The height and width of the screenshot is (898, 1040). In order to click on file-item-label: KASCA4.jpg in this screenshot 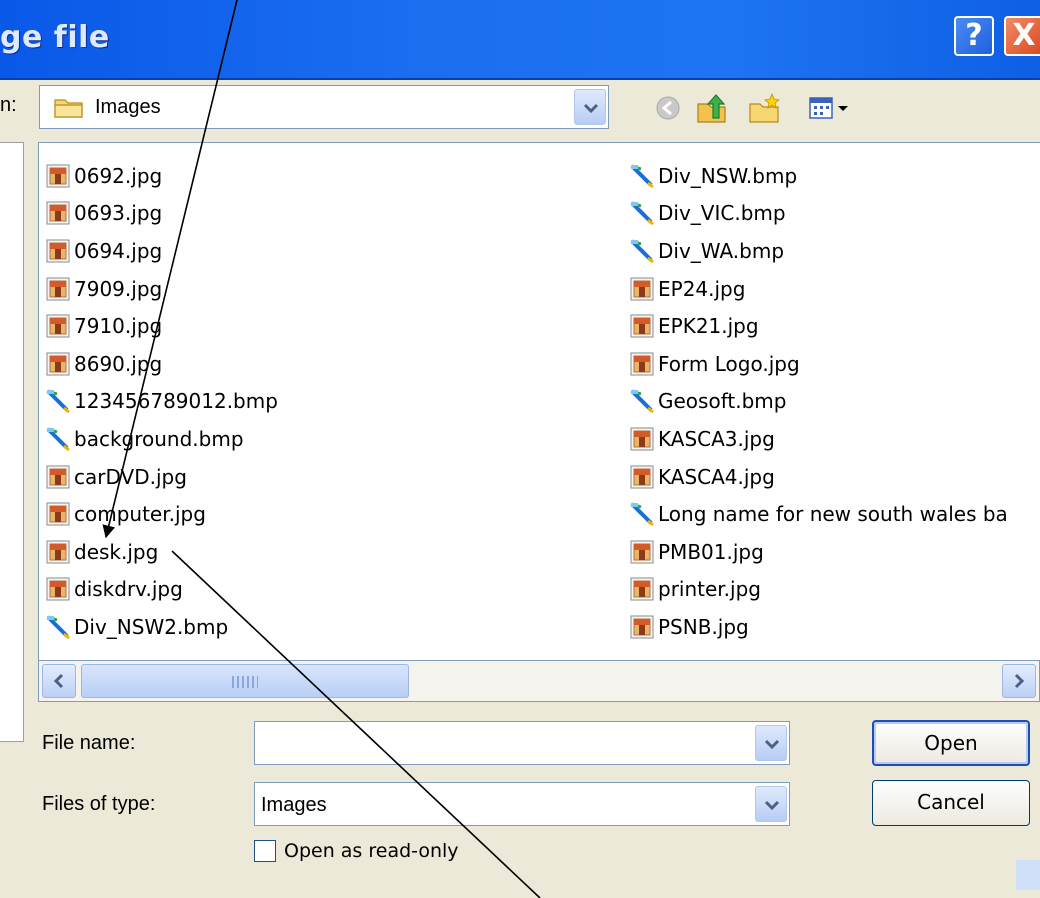, I will do `click(716, 476)`.